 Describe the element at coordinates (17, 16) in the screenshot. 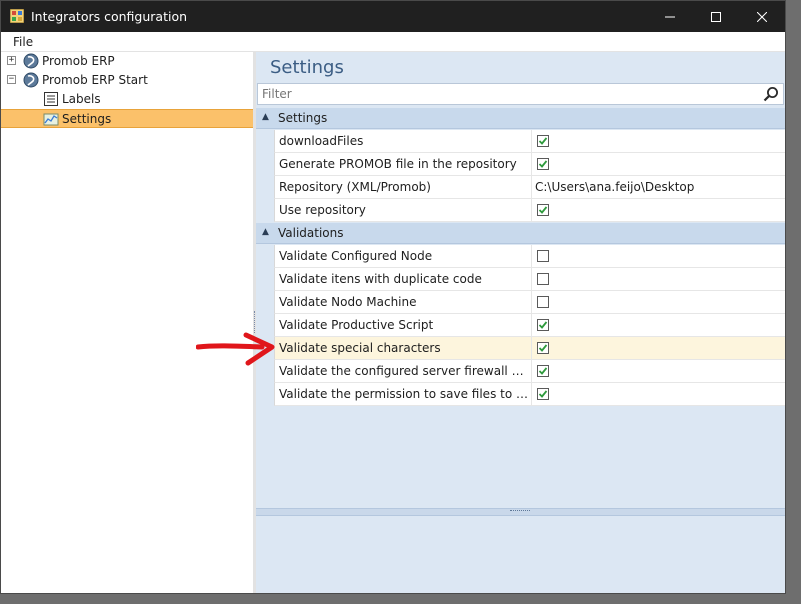

I see `app-icon` at that location.